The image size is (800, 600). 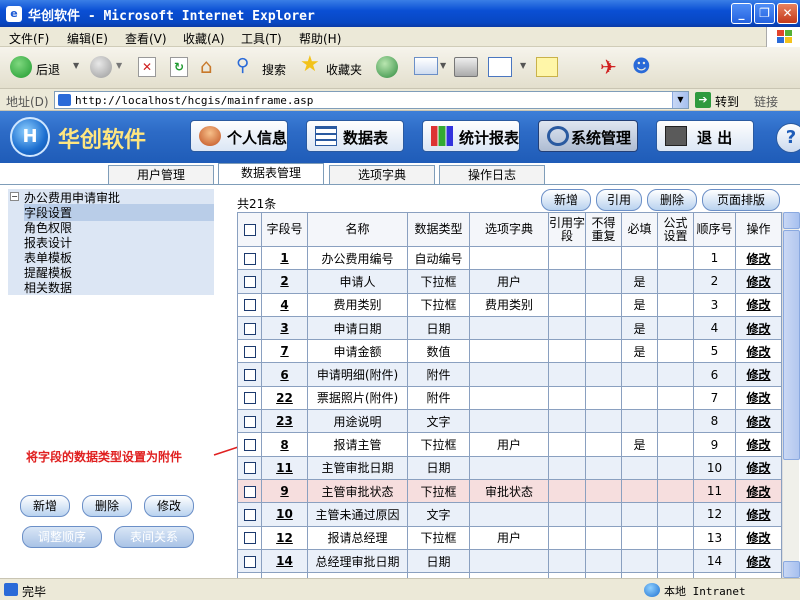 What do you see at coordinates (791, 345) in the screenshot?
I see `scroll-thumb` at bounding box center [791, 345].